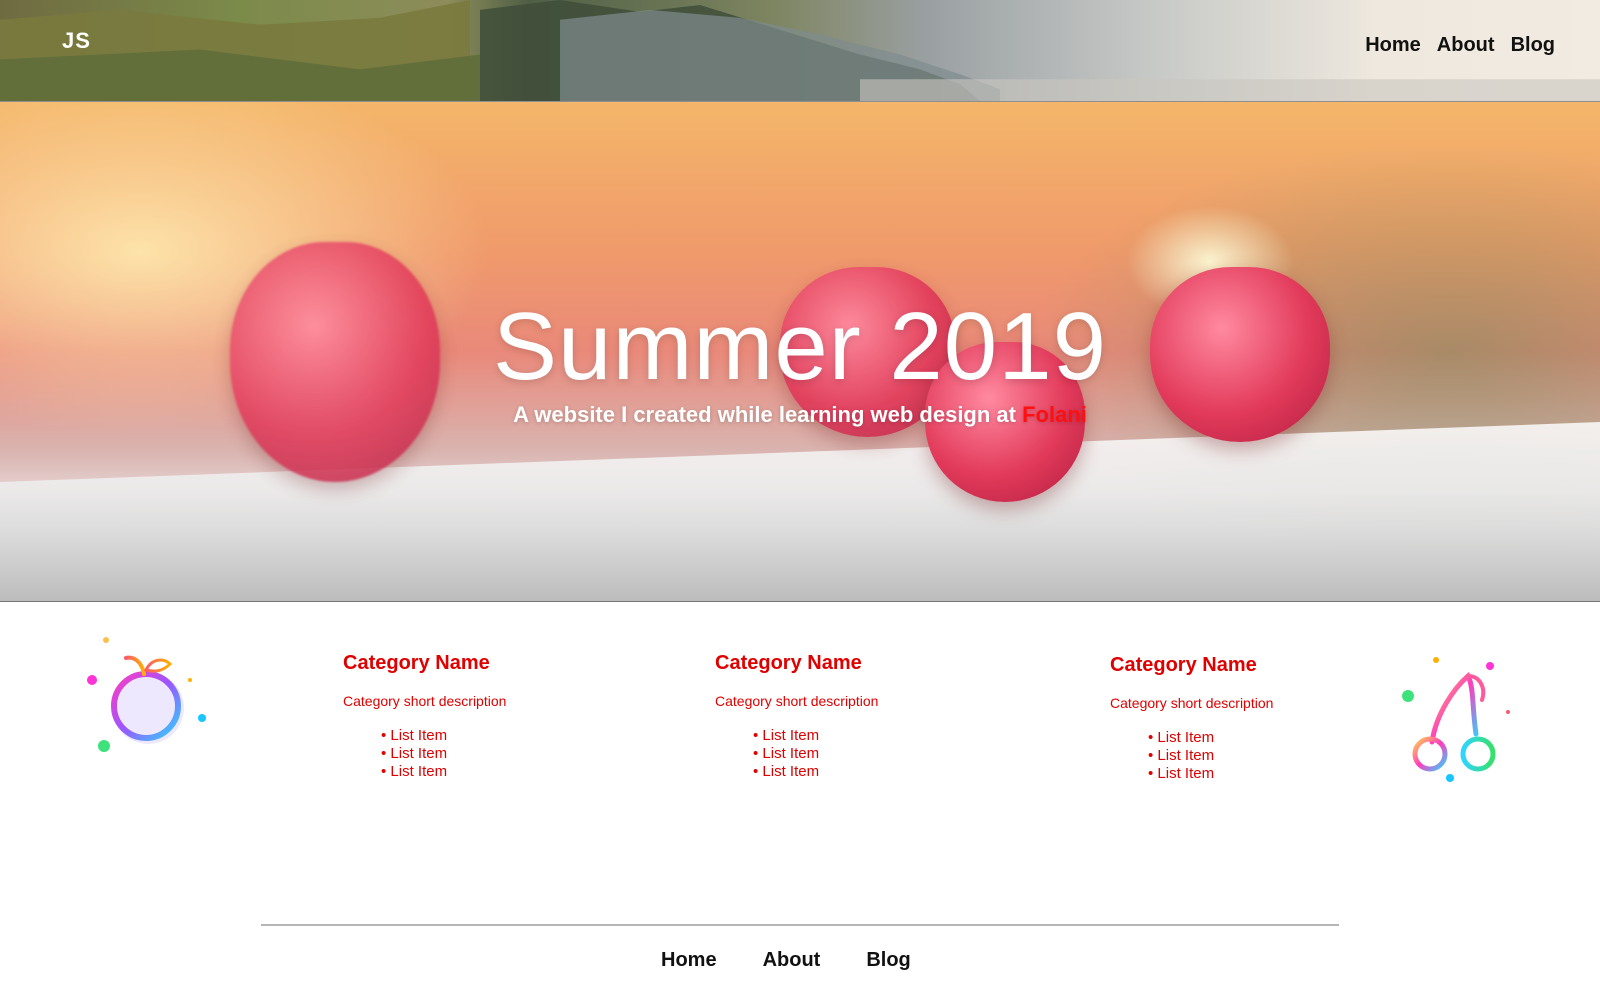 The width and height of the screenshot is (1600, 1000). Describe the element at coordinates (1533, 45) in the screenshot. I see `nav-blog-link: Blog` at that location.